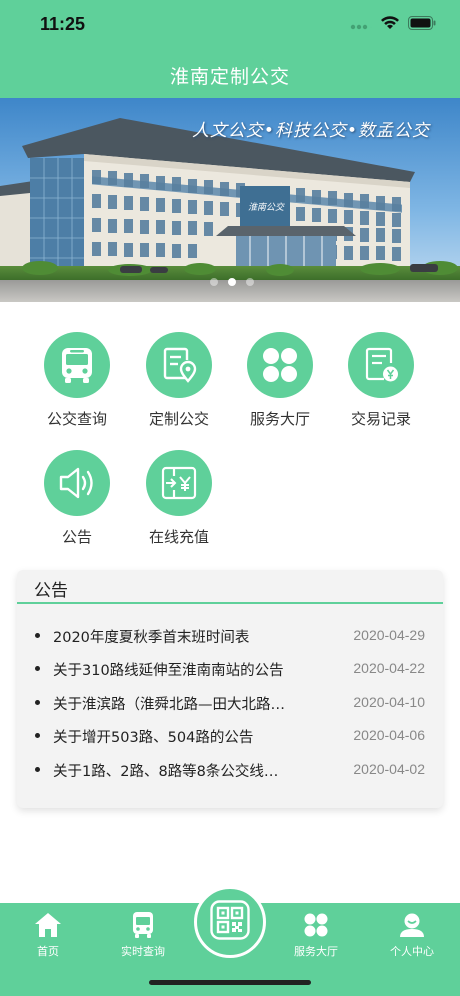 This screenshot has width=460, height=996. Describe the element at coordinates (178, 537) in the screenshot. I see `menu-label: 在线充值` at that location.